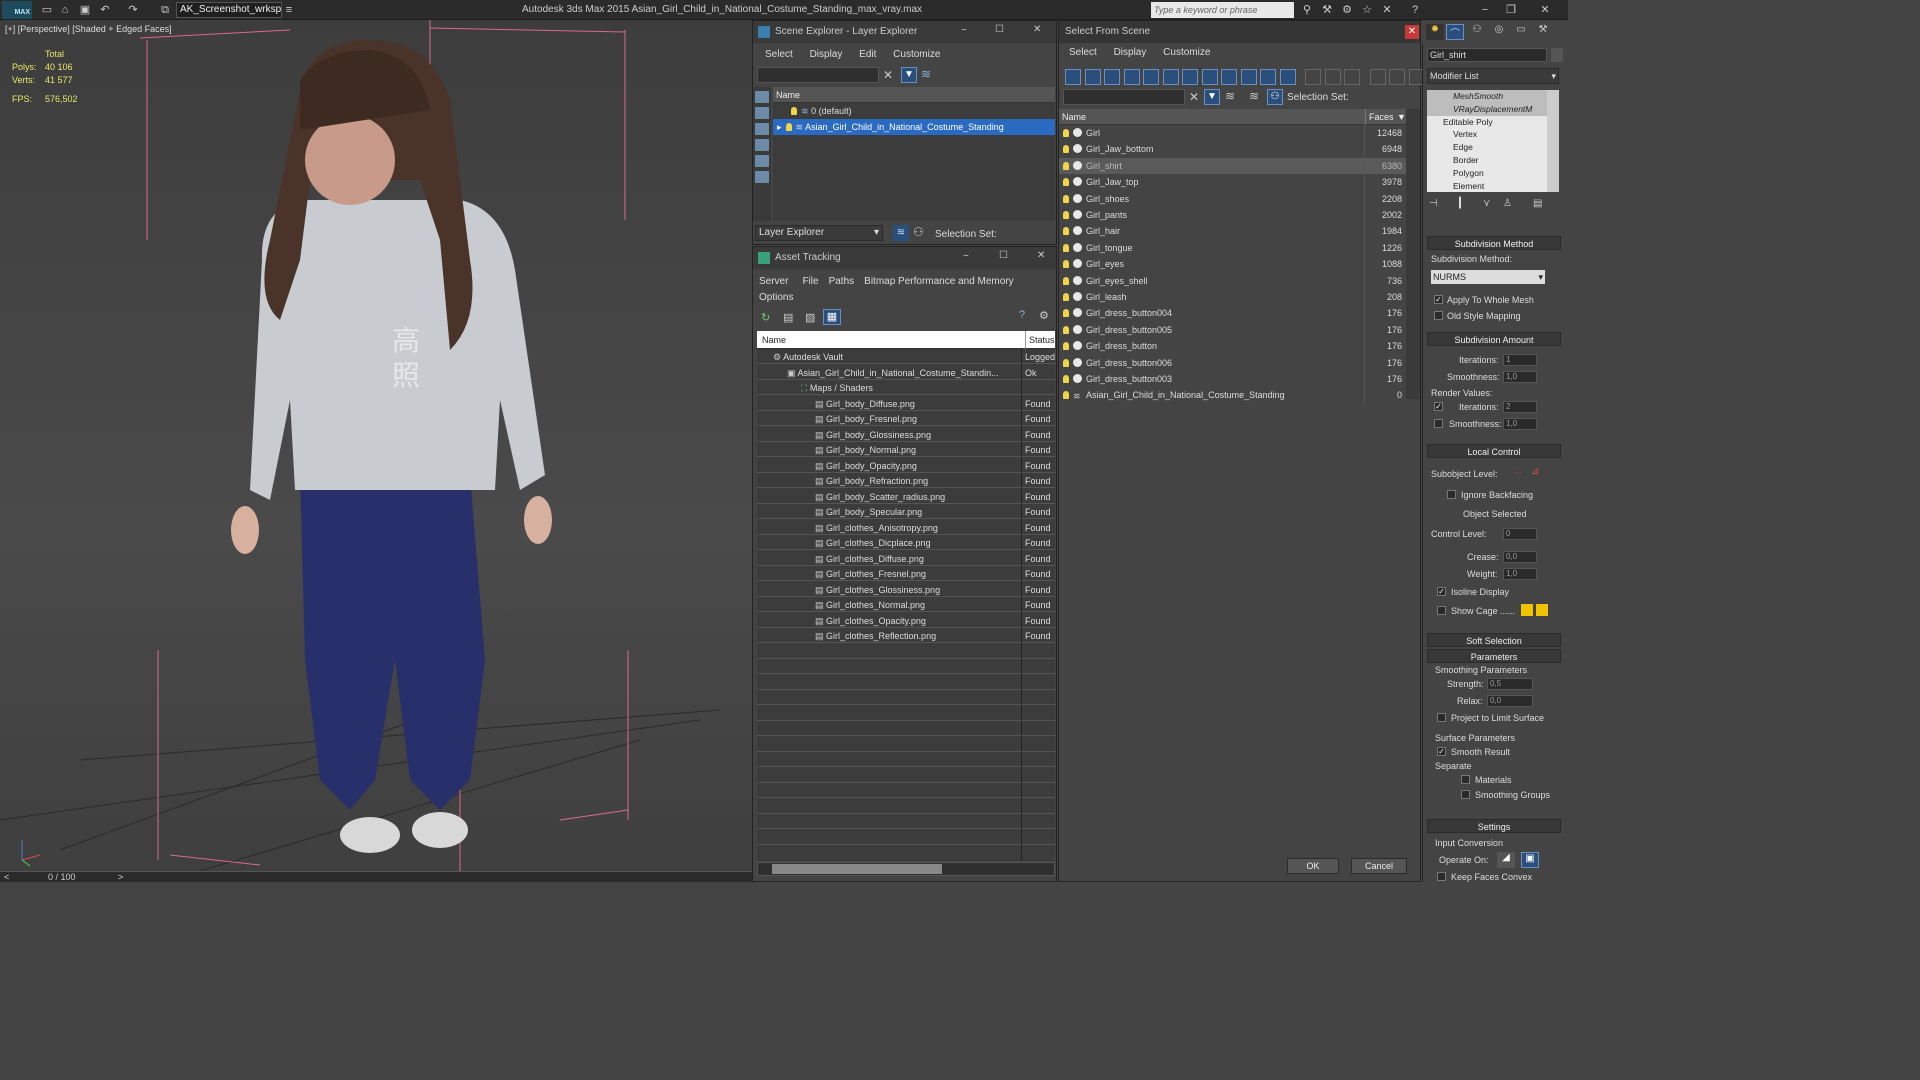 The width and height of the screenshot is (1920, 1080). What do you see at coordinates (1485, 10) in the screenshot?
I see `minimize-window-icon: −` at bounding box center [1485, 10].